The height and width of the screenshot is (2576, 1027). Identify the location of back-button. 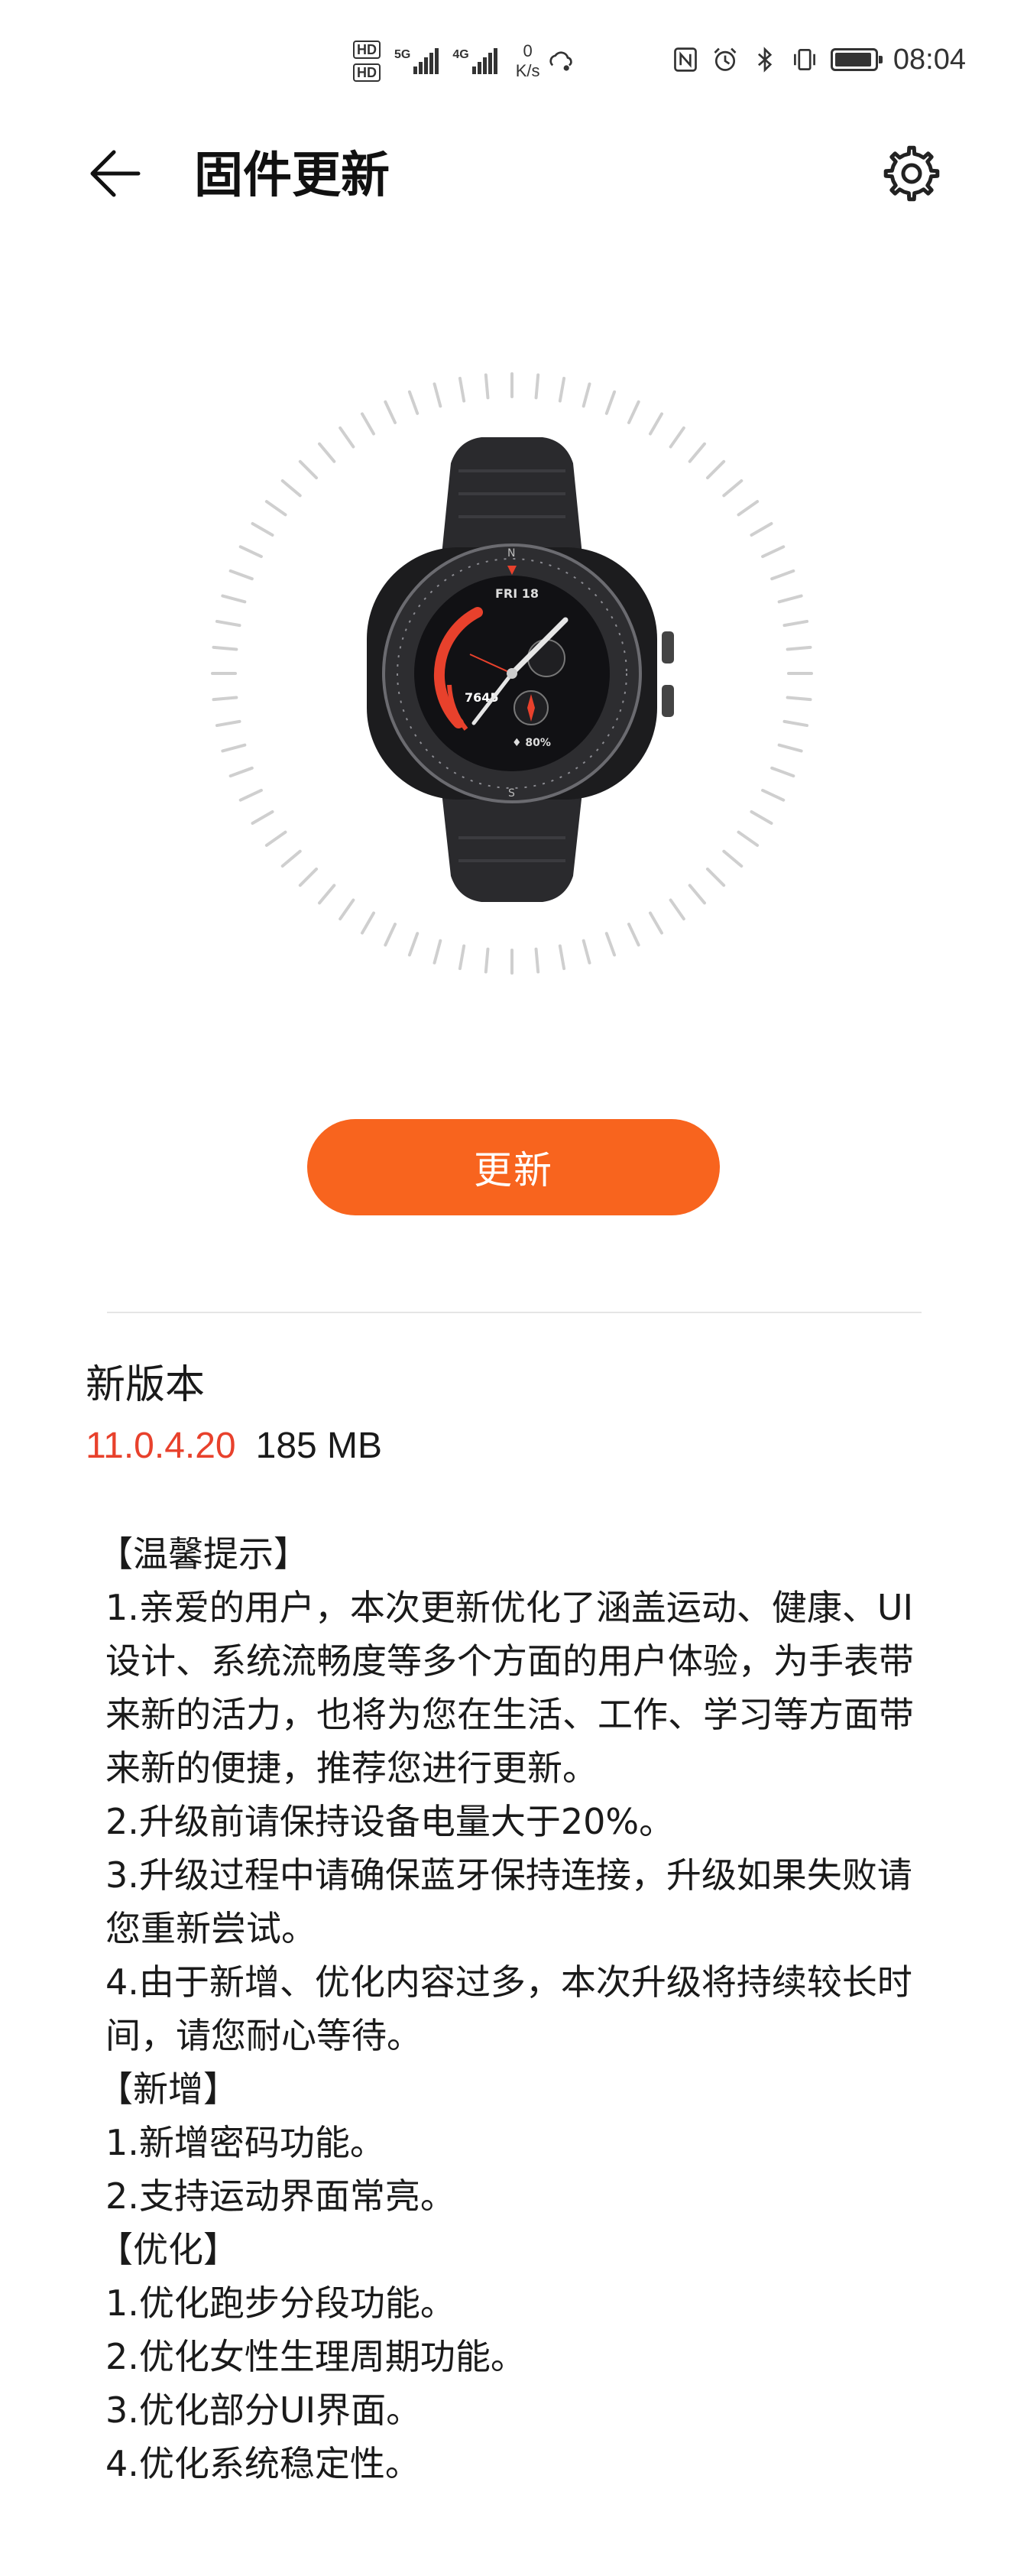
(115, 173).